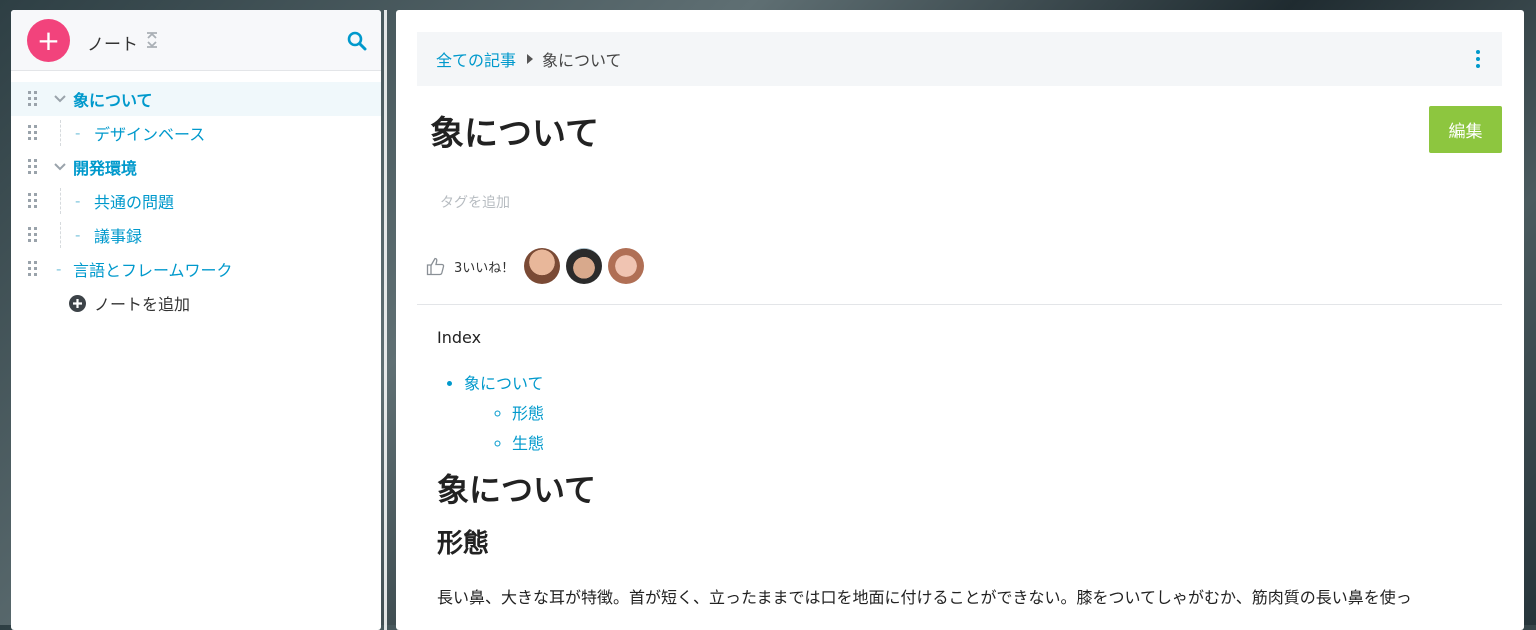 The width and height of the screenshot is (1536, 630). I want to click on tree-item-label: 言語とフレームワーク, so click(153, 270).